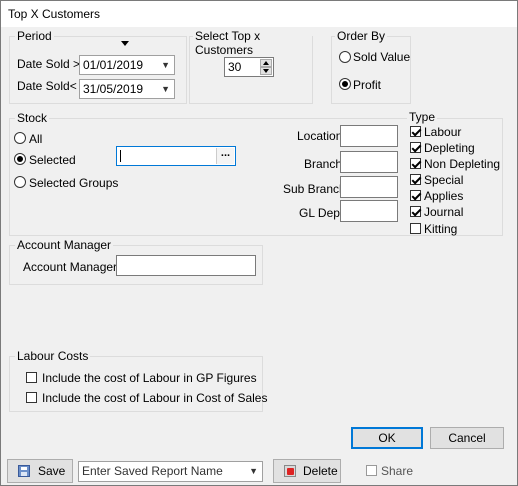  What do you see at coordinates (34, 36) in the screenshot?
I see `period-legend: Period` at bounding box center [34, 36].